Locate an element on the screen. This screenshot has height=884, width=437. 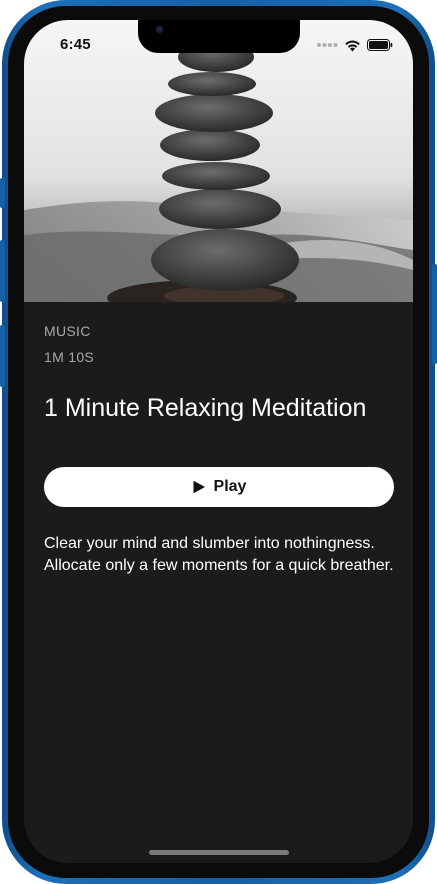
track-title: 1 Minute Relaxing Meditation is located at coordinates (205, 408).